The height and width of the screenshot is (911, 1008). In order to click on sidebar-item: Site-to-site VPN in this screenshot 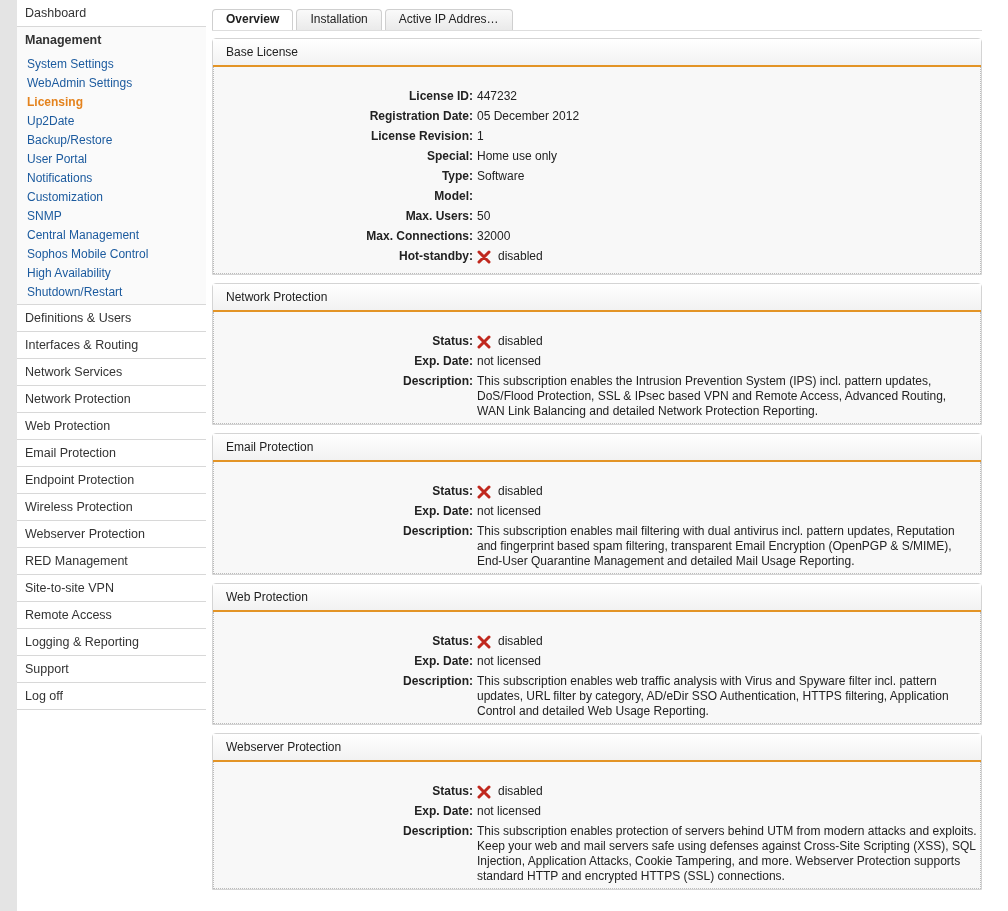, I will do `click(111, 588)`.